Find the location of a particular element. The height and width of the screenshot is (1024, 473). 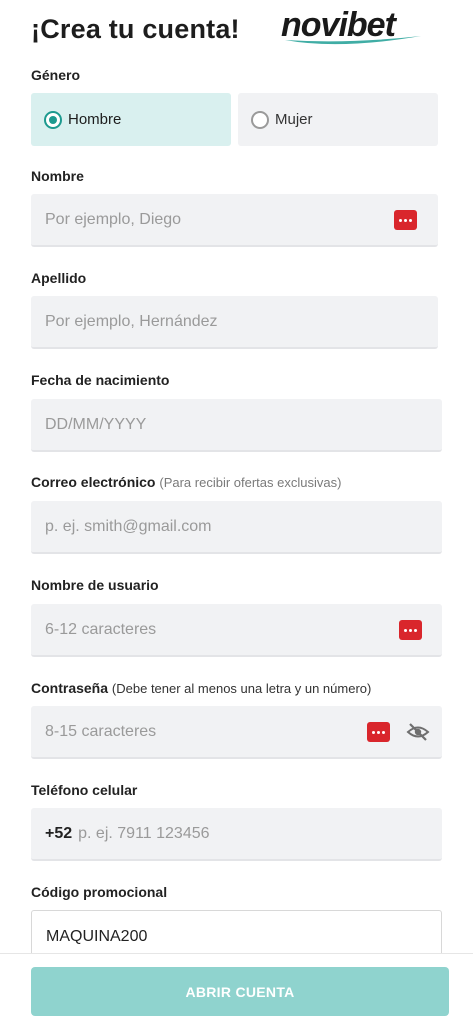

phone-field: +52 p. ej. 7911 123456 is located at coordinates (236, 834).